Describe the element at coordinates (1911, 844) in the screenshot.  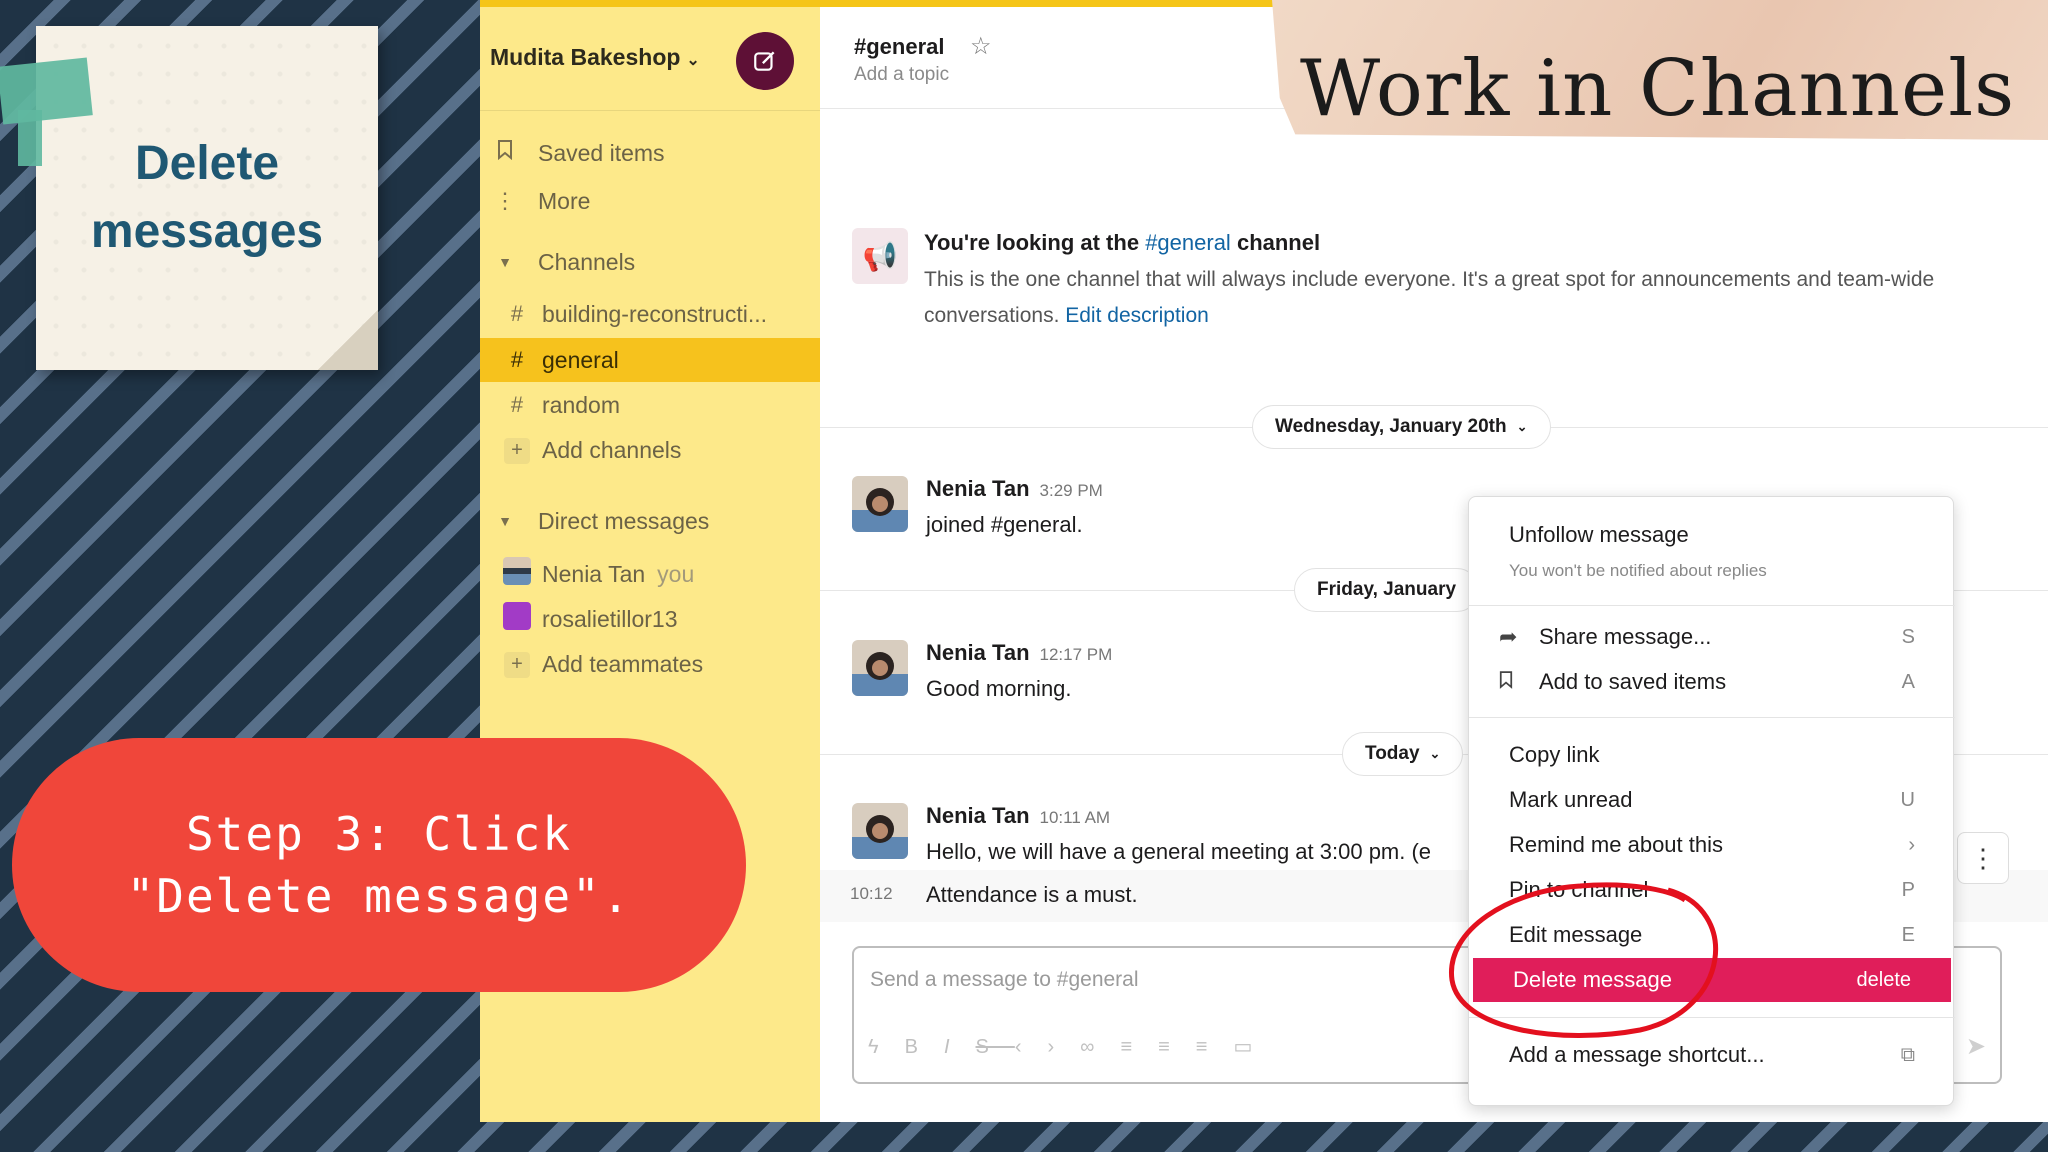
I see `chevron-right-icon: ›` at that location.